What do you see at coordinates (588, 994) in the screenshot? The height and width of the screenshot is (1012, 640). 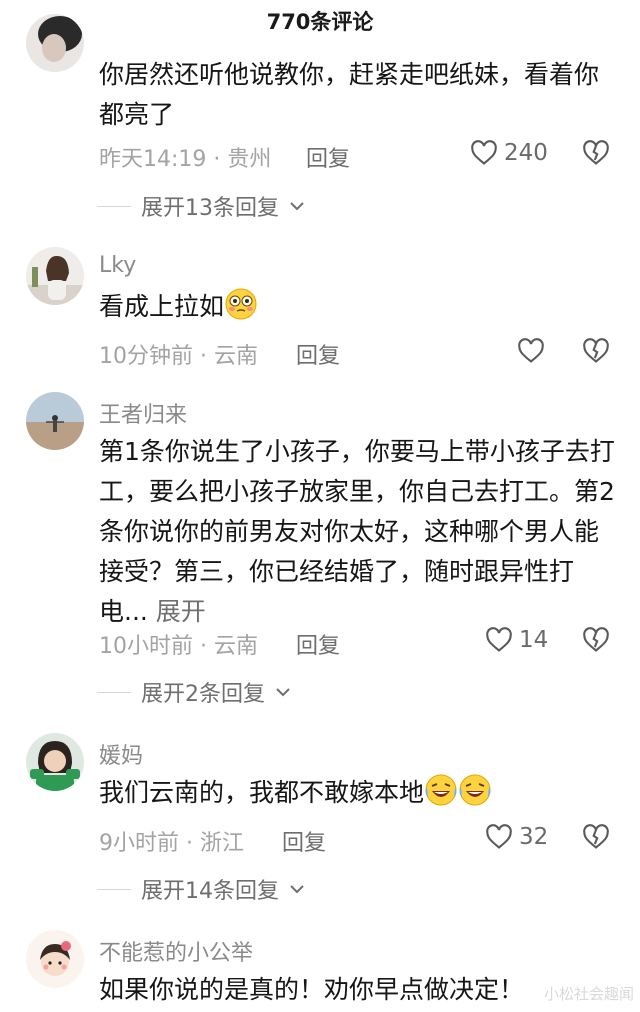 I see `watermark: 小松社会趣闻` at bounding box center [588, 994].